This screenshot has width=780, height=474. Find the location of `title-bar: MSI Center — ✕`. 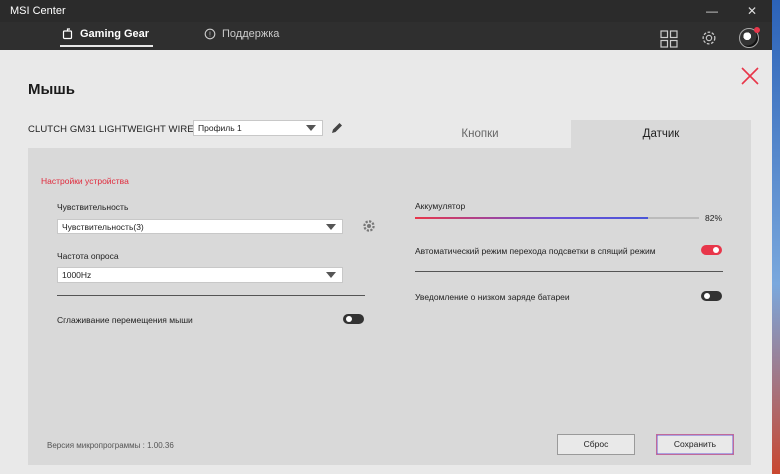

title-bar: MSI Center — ✕ is located at coordinates (386, 11).